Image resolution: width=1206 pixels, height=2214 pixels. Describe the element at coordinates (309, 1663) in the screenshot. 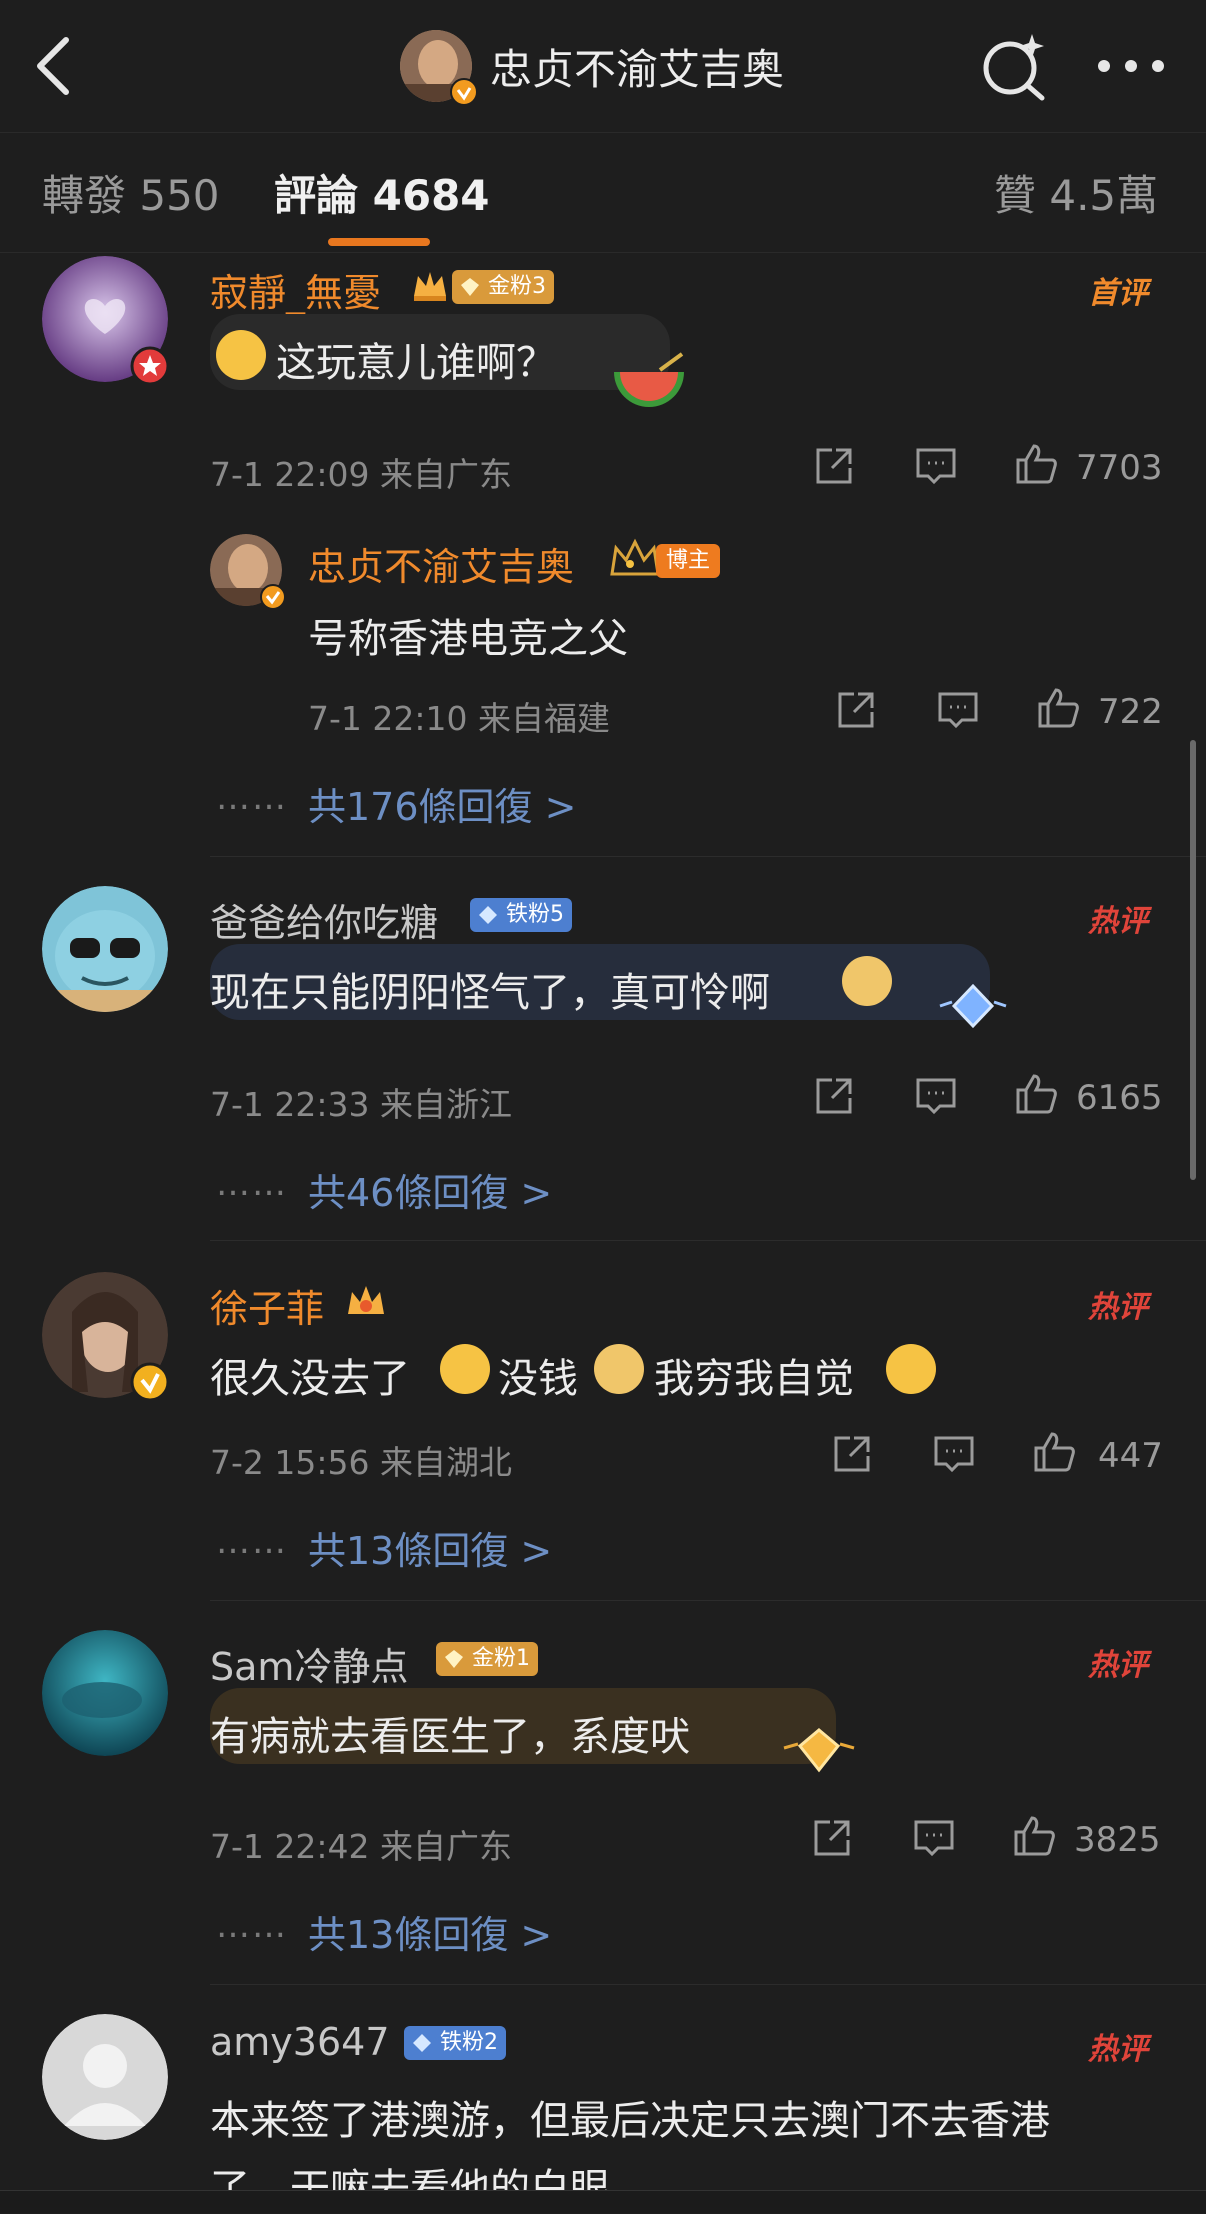

I see `username: Sam冷静点` at that location.